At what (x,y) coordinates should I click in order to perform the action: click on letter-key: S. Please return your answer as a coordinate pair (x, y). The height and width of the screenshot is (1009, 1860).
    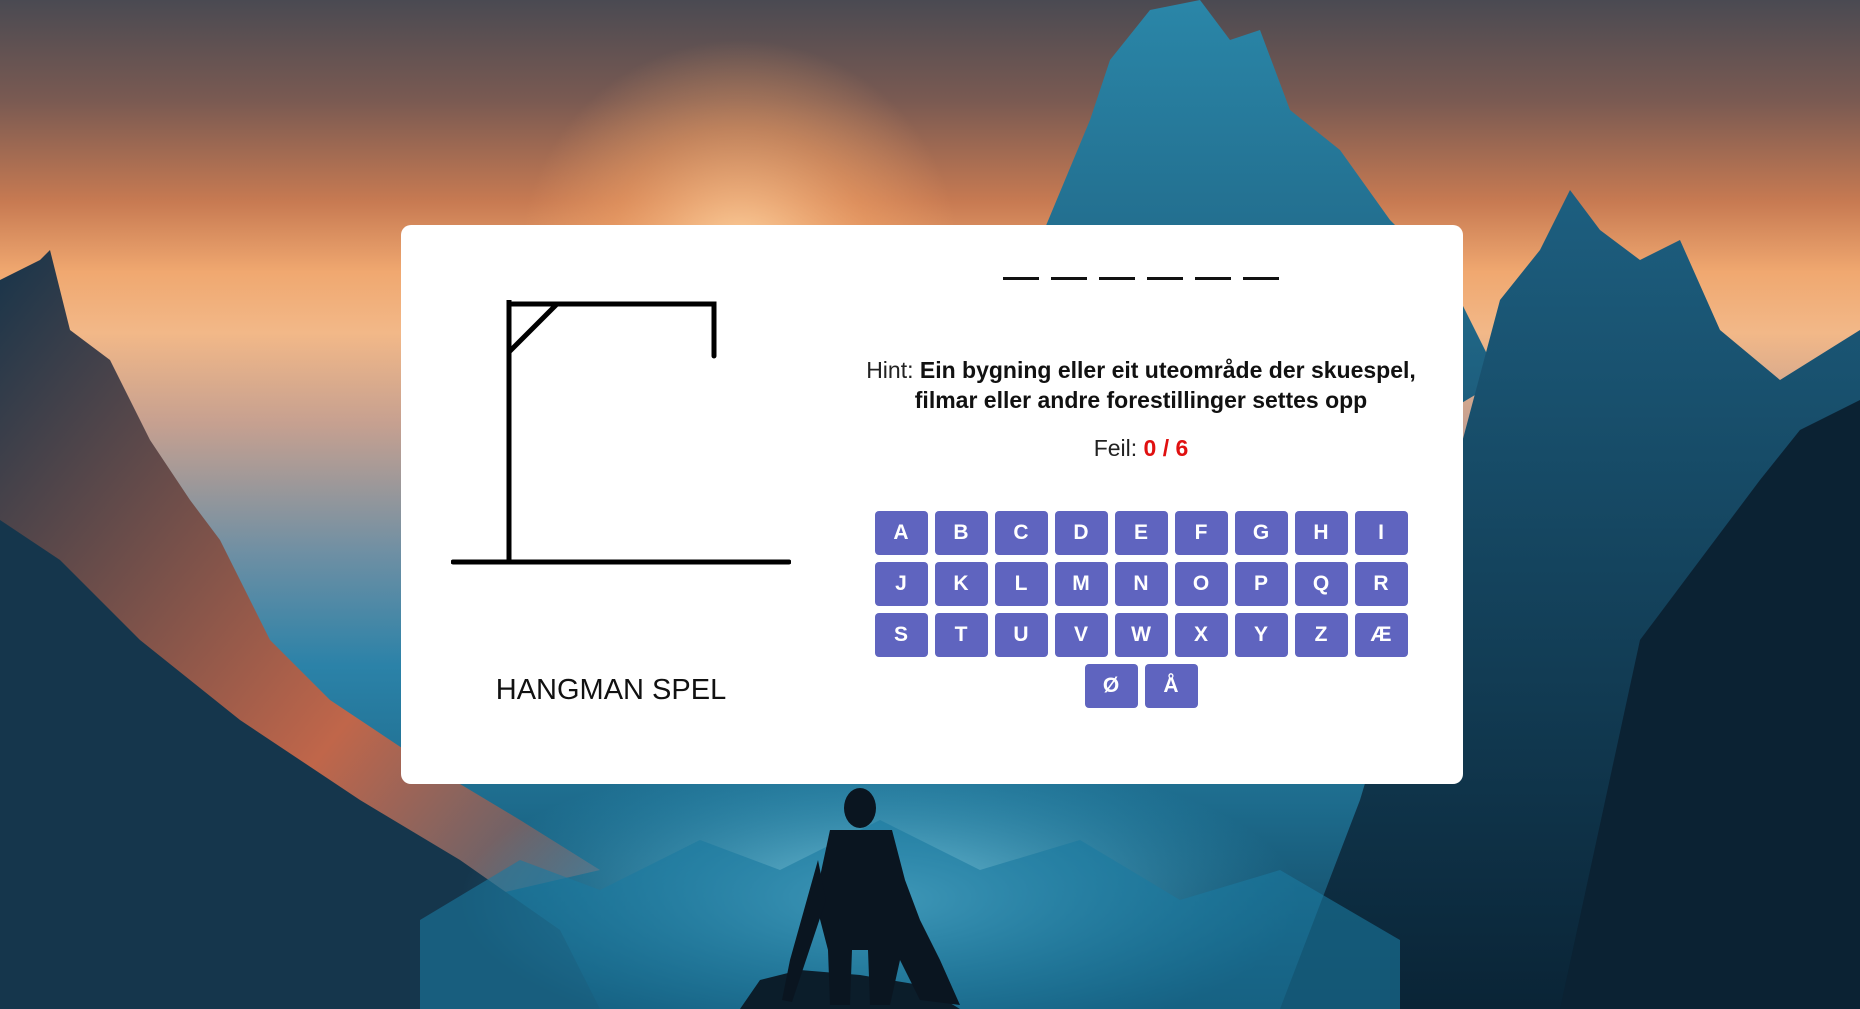
    Looking at the image, I should click on (901, 635).